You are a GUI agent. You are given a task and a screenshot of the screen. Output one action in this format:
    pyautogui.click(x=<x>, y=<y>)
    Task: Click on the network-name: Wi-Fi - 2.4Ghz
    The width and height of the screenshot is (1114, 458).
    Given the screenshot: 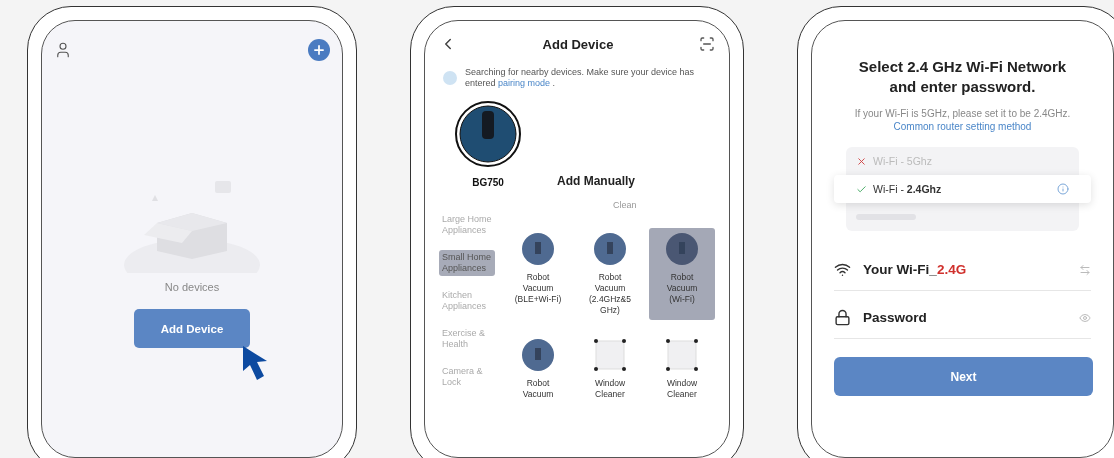 What is the action you would take?
    pyautogui.click(x=907, y=189)
    